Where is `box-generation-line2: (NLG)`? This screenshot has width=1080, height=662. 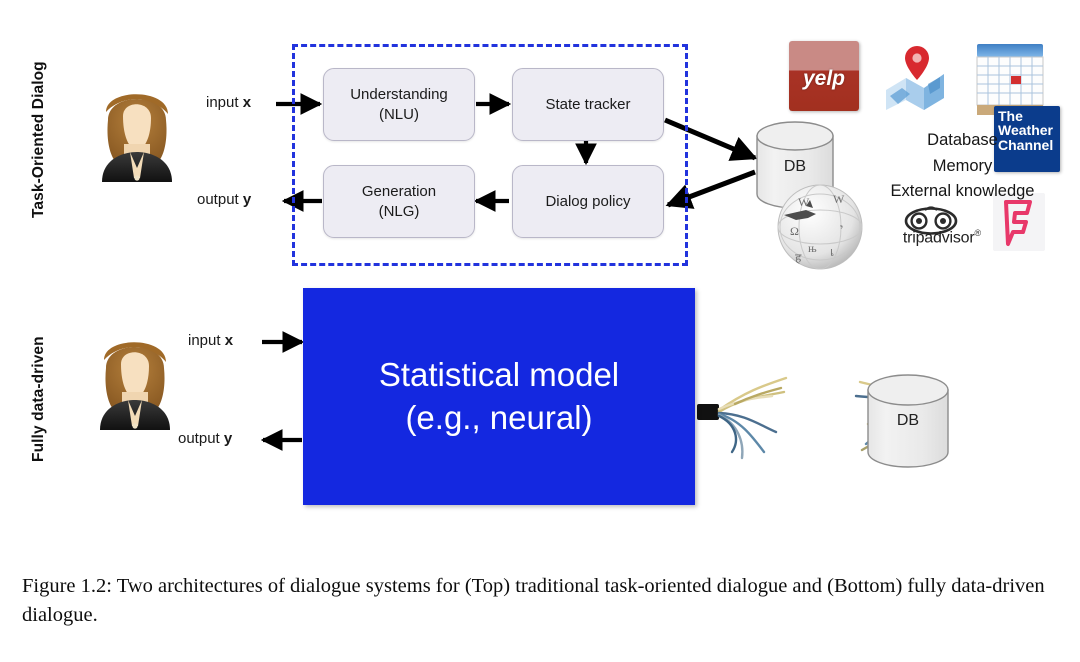
box-generation-line2: (NLG) is located at coordinates (399, 211).